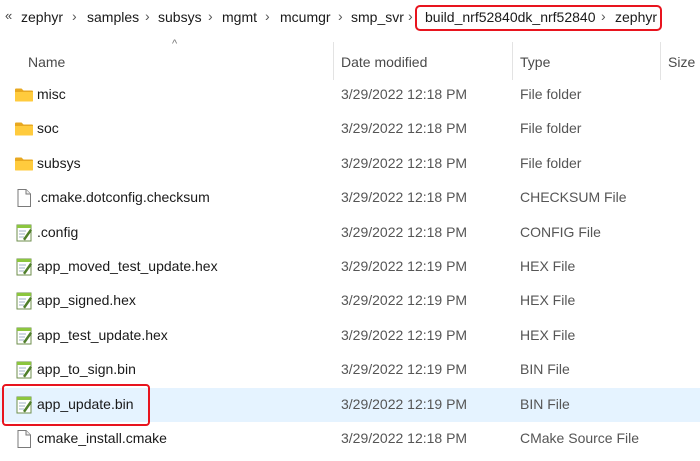  Describe the element at coordinates (239, 17) in the screenshot. I see `breadcrumb-item-mgmt: mgmt` at that location.